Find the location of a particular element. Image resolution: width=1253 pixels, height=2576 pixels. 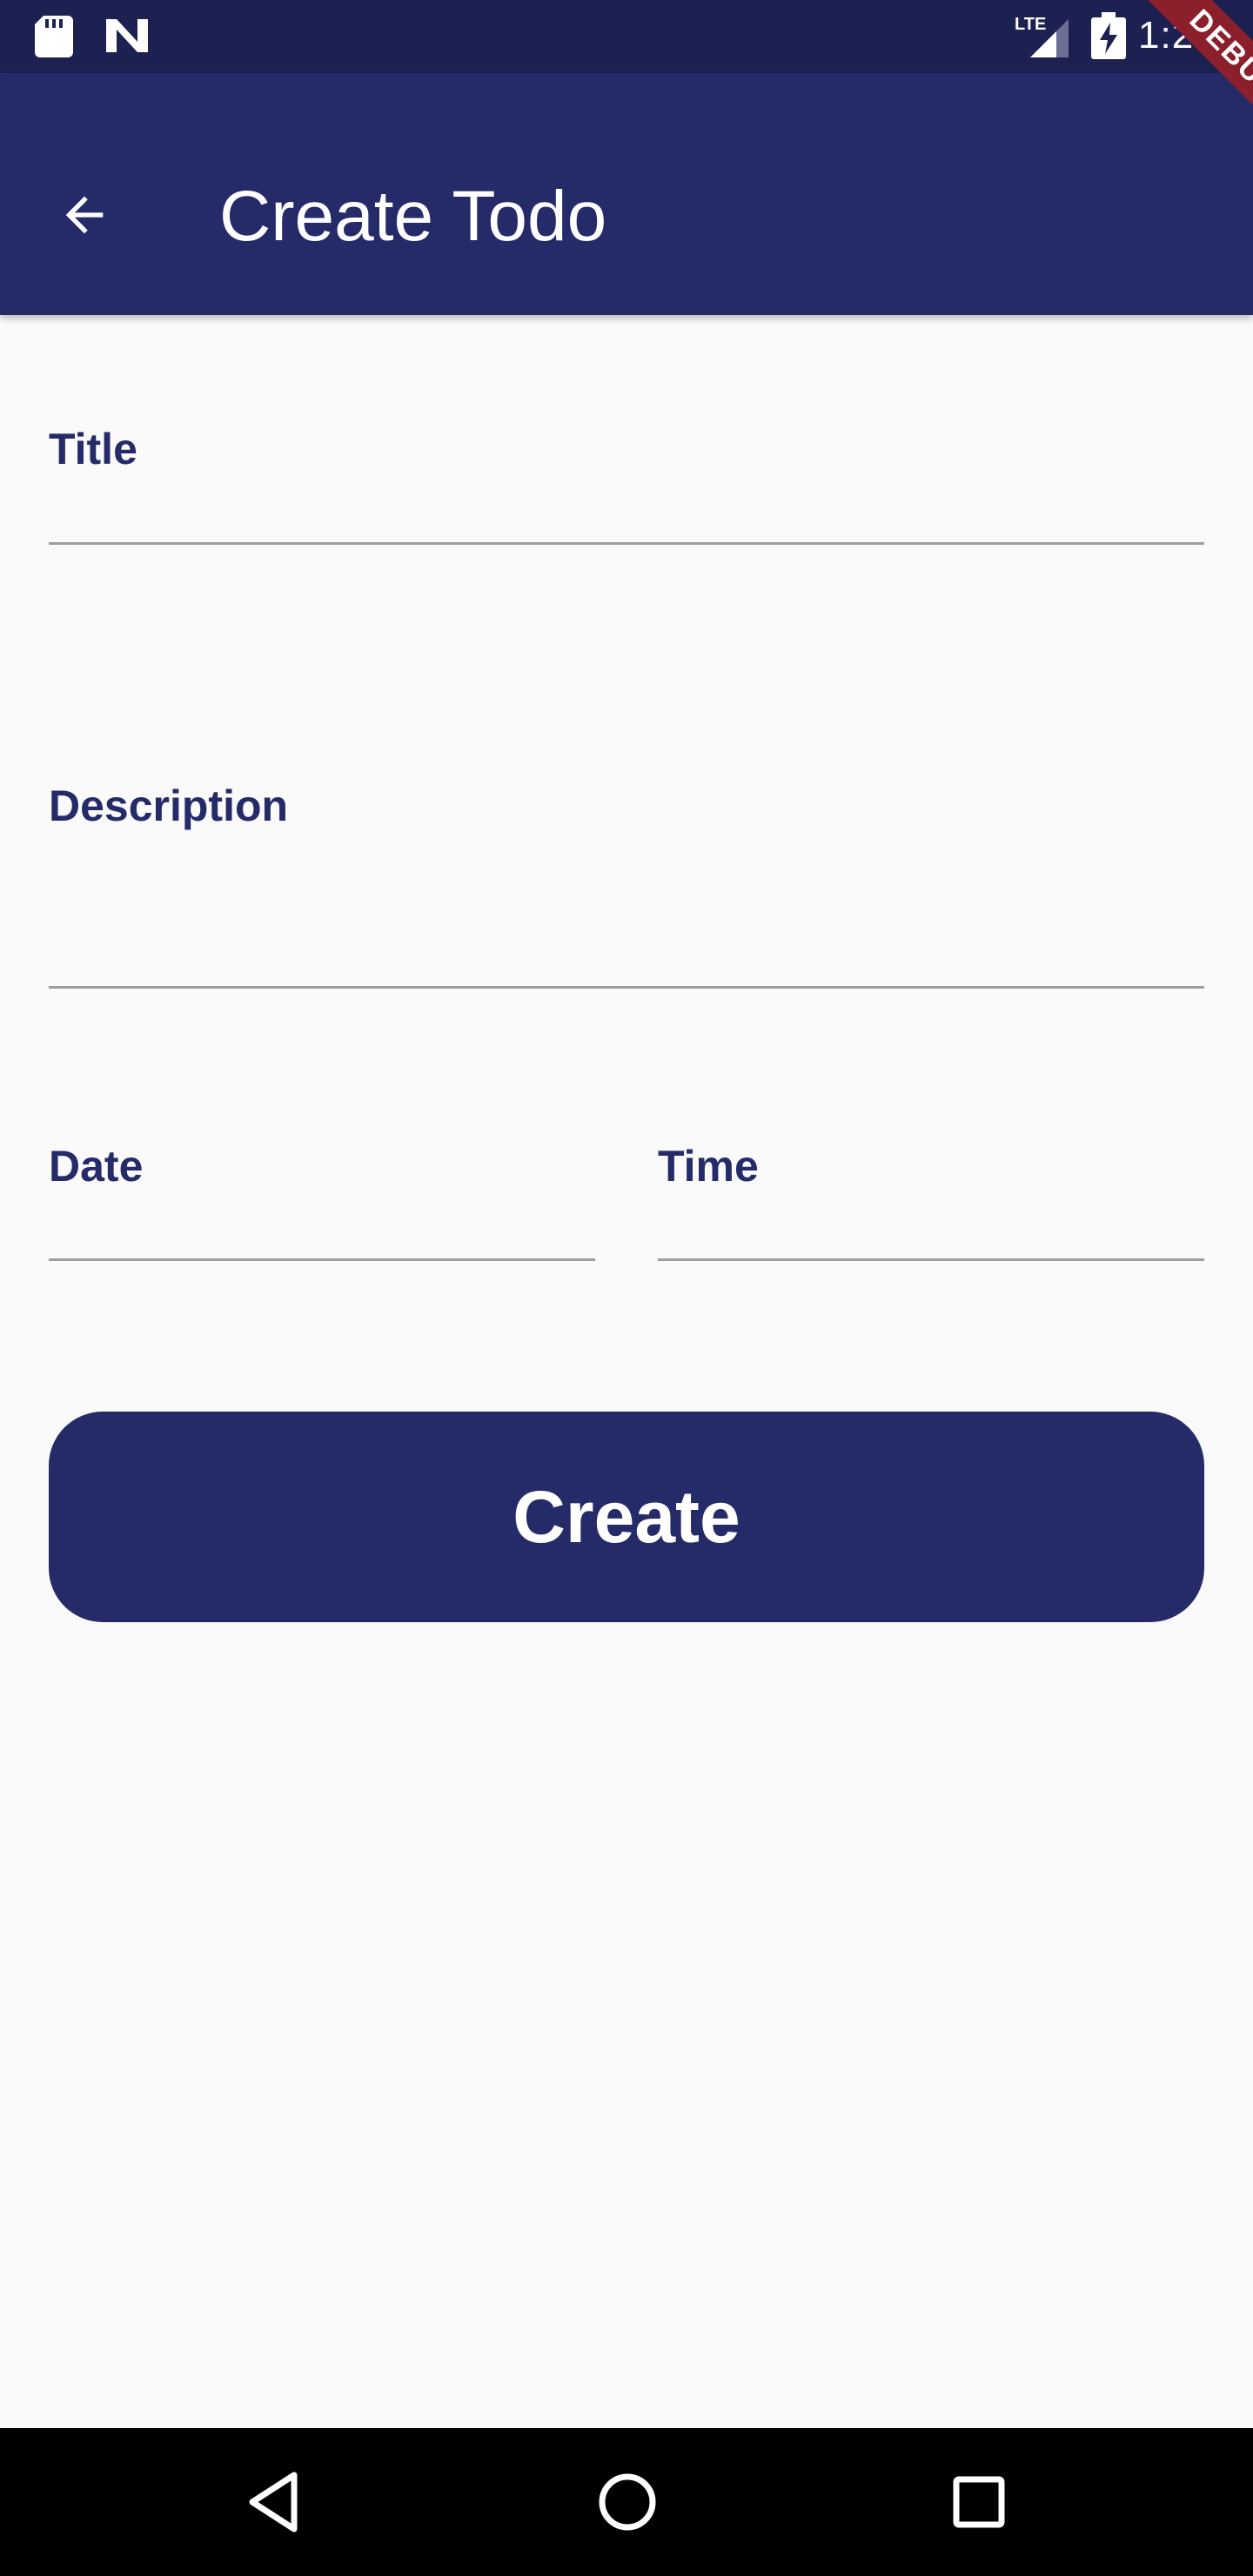

arrow-back-icon is located at coordinates (84, 215).